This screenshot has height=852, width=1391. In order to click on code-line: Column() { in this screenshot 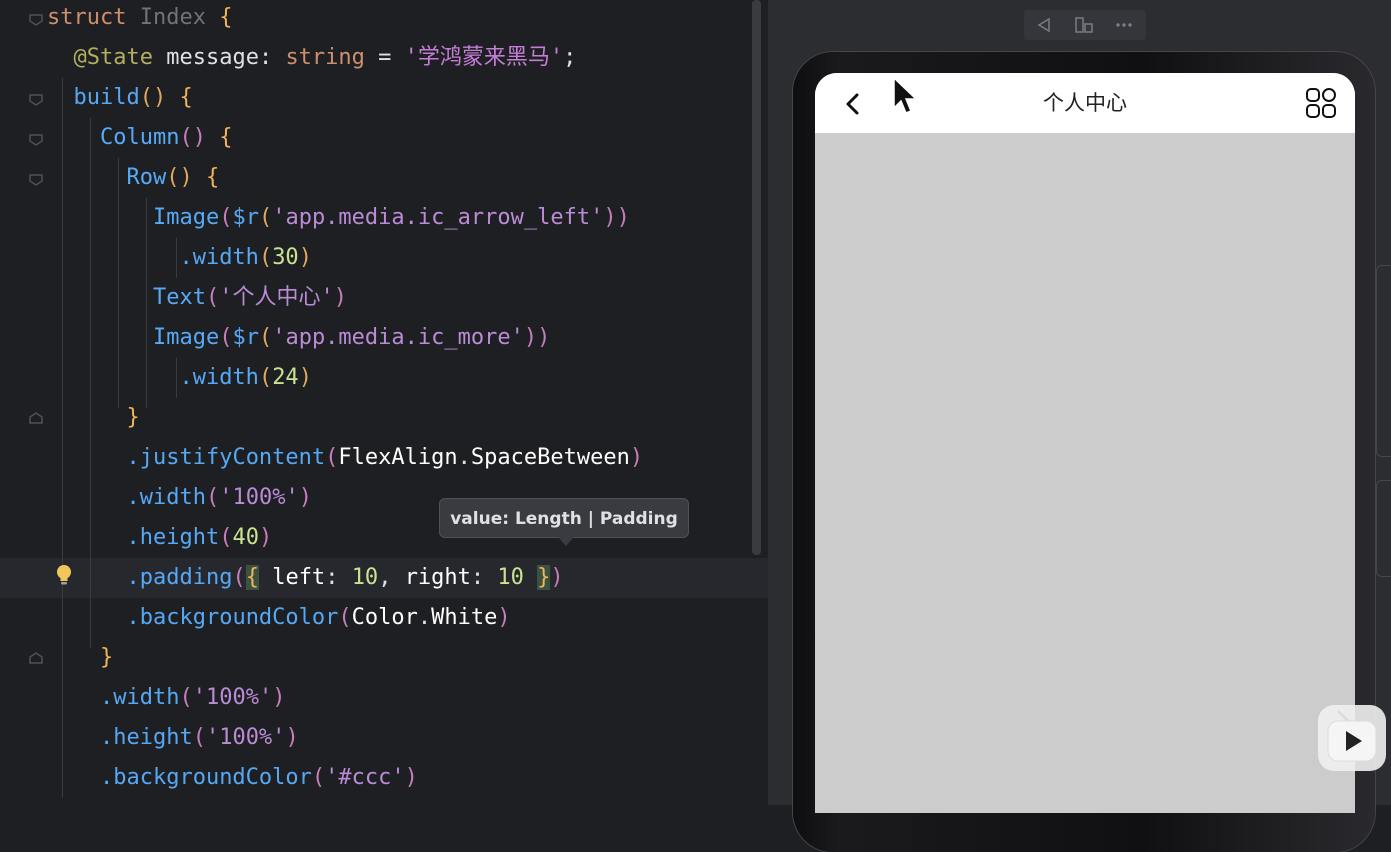, I will do `click(384, 138)`.